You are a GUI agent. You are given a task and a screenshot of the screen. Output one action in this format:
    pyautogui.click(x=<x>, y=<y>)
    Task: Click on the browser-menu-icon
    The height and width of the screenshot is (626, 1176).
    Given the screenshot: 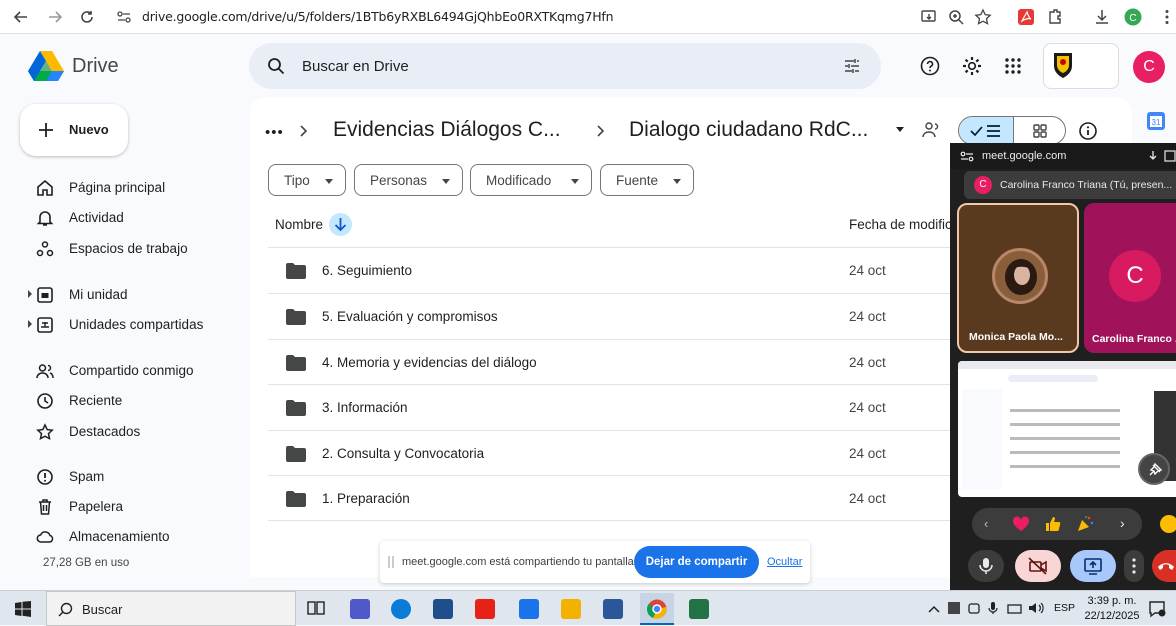 What is the action you would take?
    pyautogui.click(x=1167, y=17)
    